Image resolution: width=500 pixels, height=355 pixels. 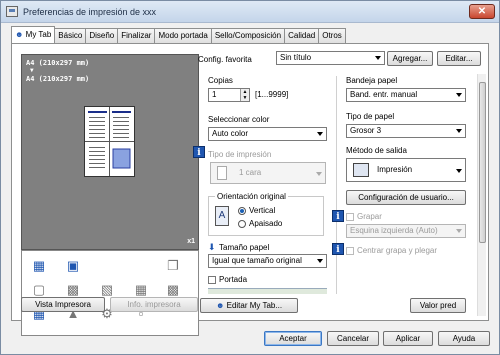 I want to click on spinner-icon: ▲ ▼, so click(x=244, y=95).